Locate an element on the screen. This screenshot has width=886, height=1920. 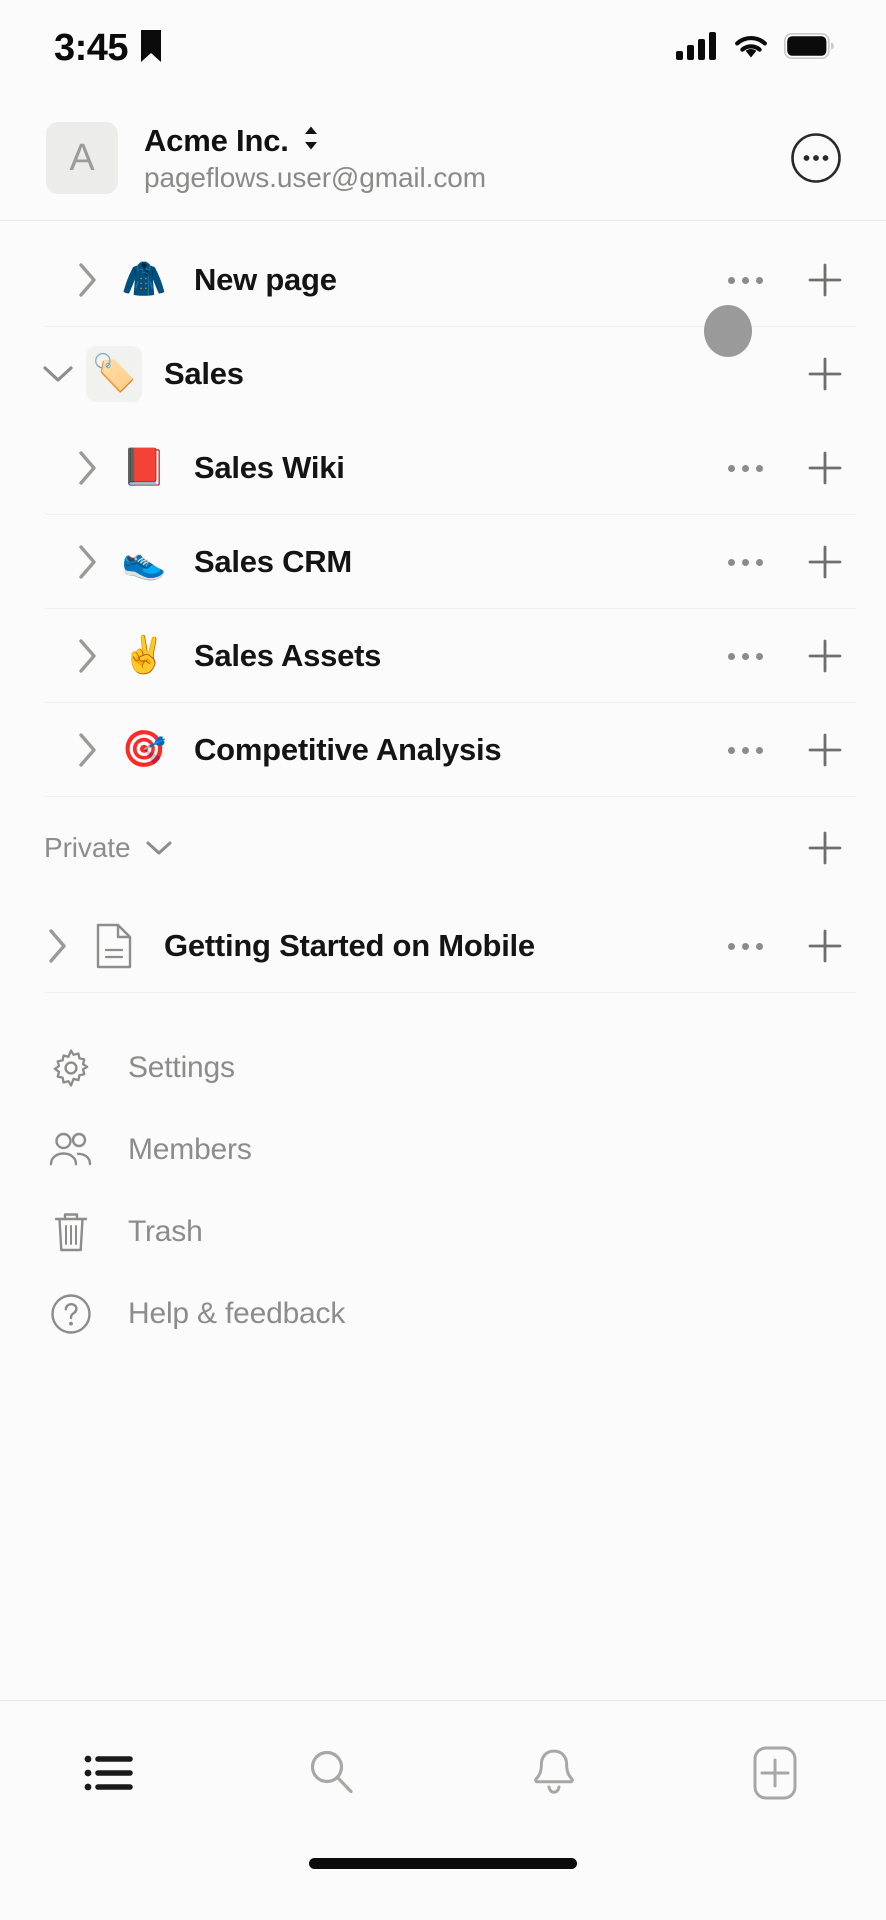
new-page-plus-icon is located at coordinates (775, 1775).